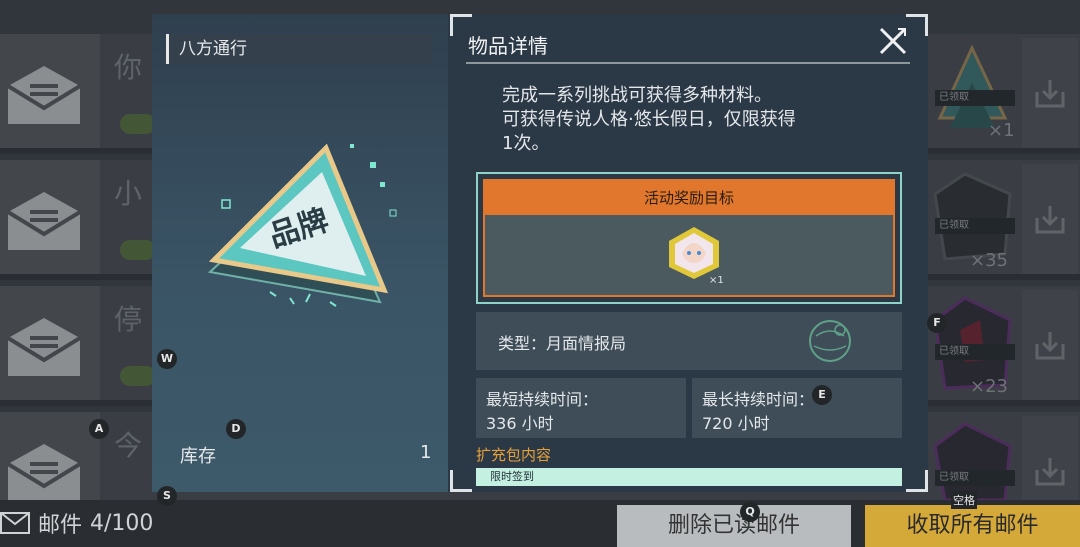 This screenshot has height=547, width=1080. Describe the element at coordinates (60, 525) in the screenshot. I see `mail-label: 邮件` at that location.